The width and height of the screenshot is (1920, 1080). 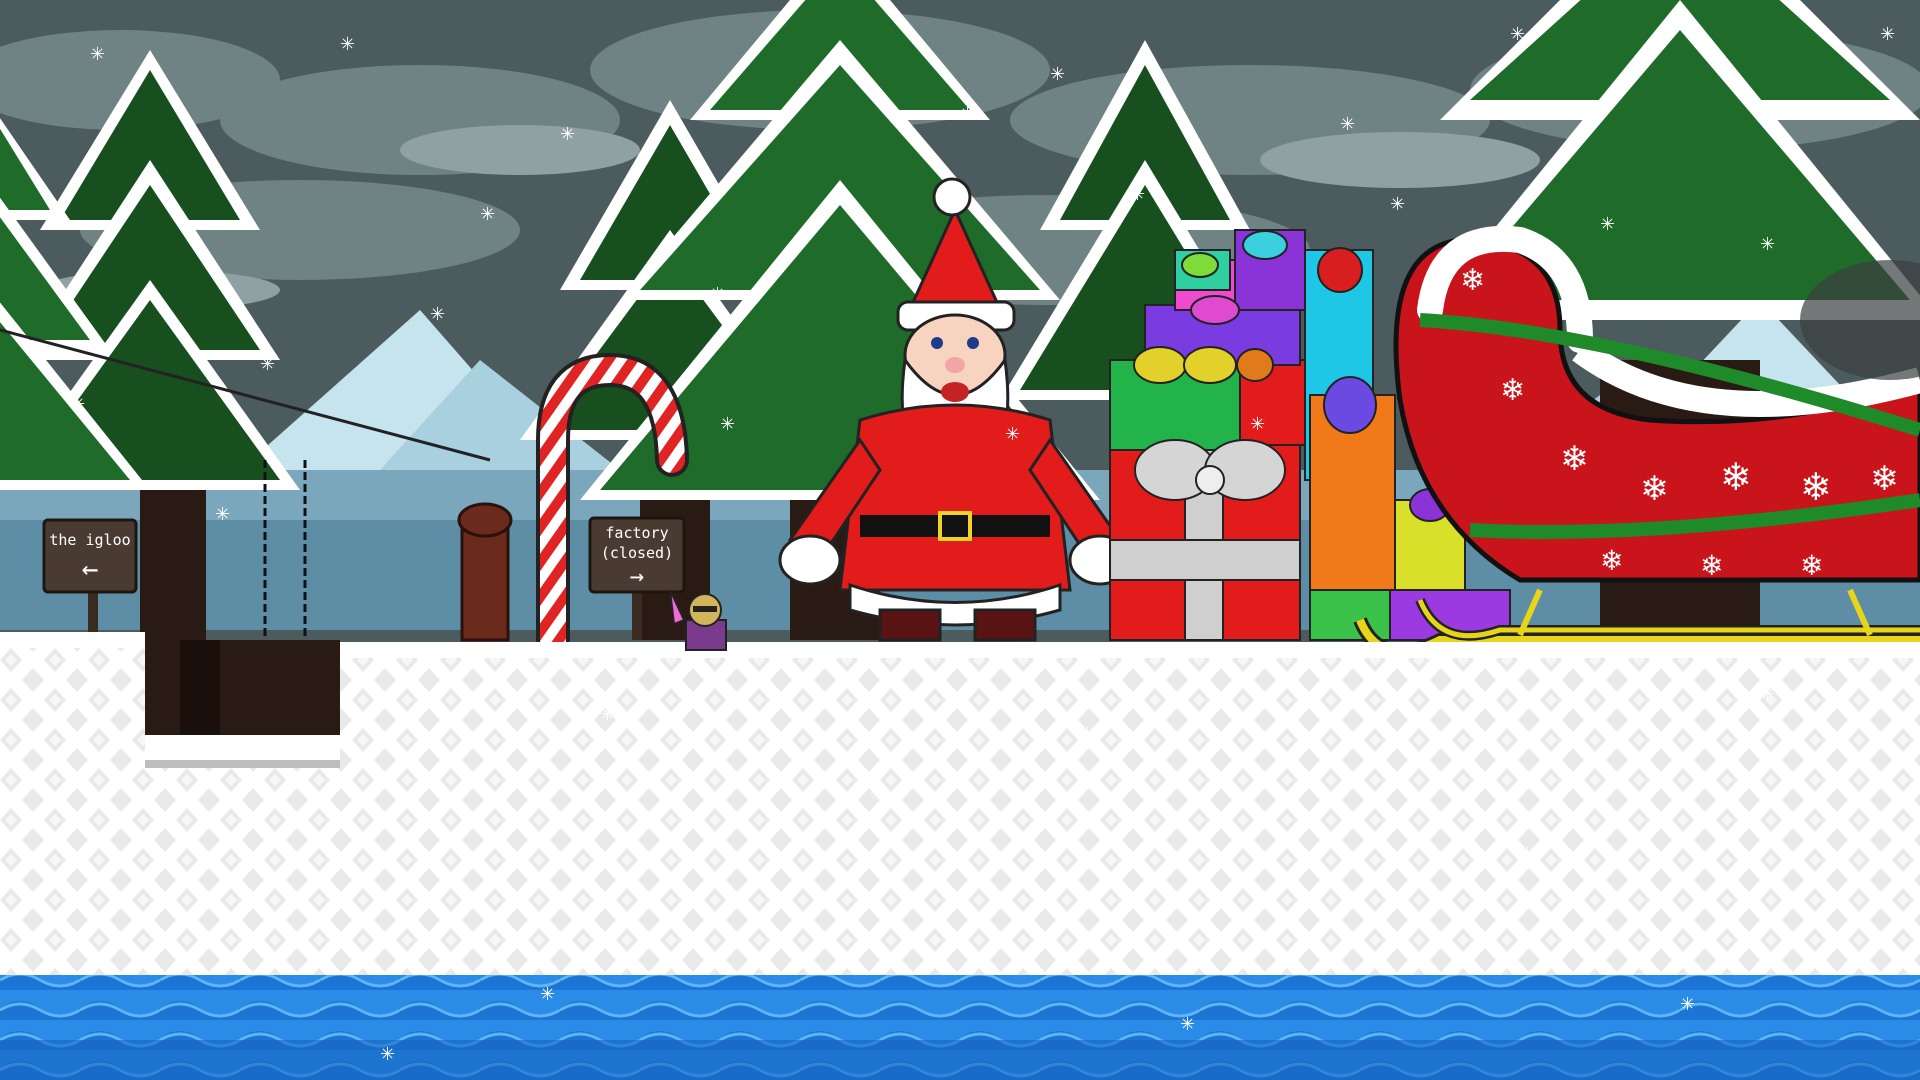 What do you see at coordinates (637, 576) in the screenshot?
I see `arrow-right-icon: →` at bounding box center [637, 576].